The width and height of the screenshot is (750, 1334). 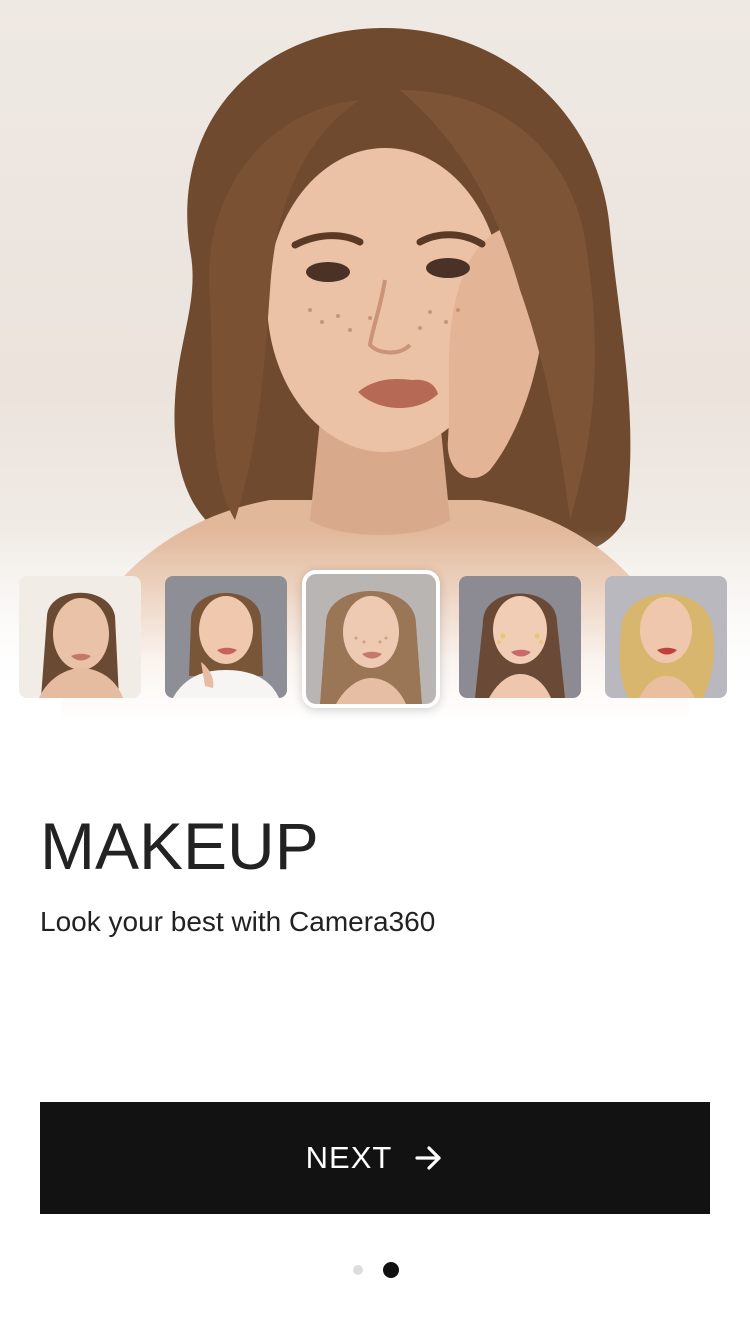 I want to click on arrow-right-icon, so click(x=429, y=1158).